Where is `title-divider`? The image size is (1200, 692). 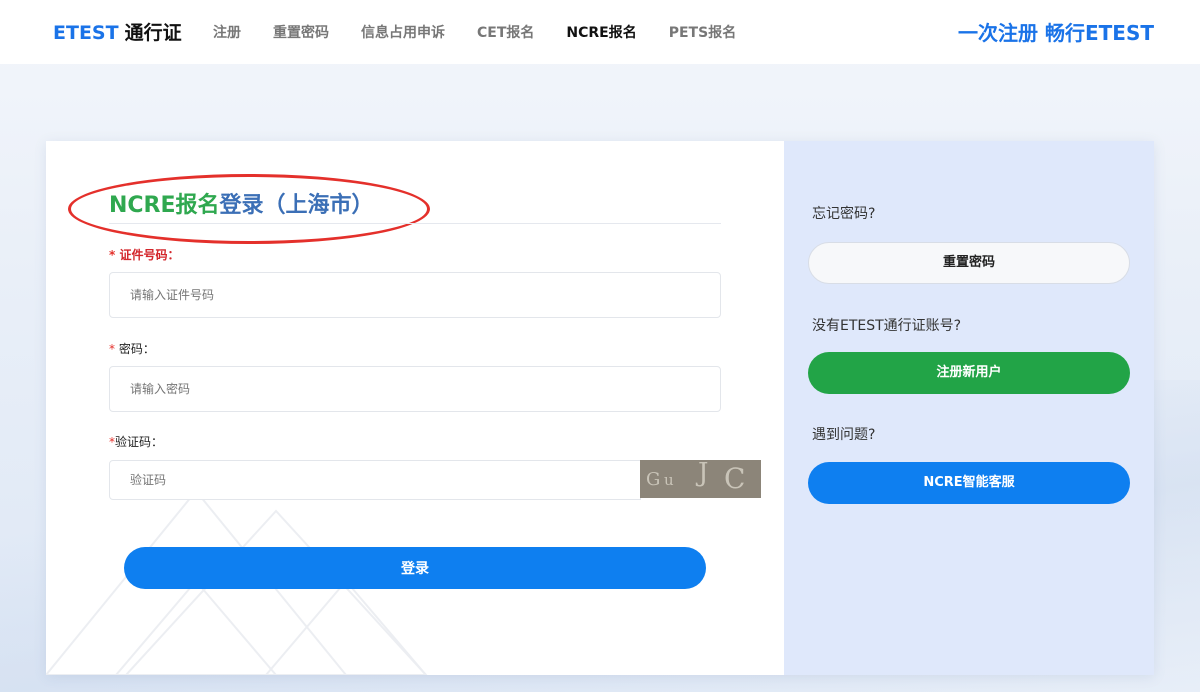
title-divider is located at coordinates (415, 223).